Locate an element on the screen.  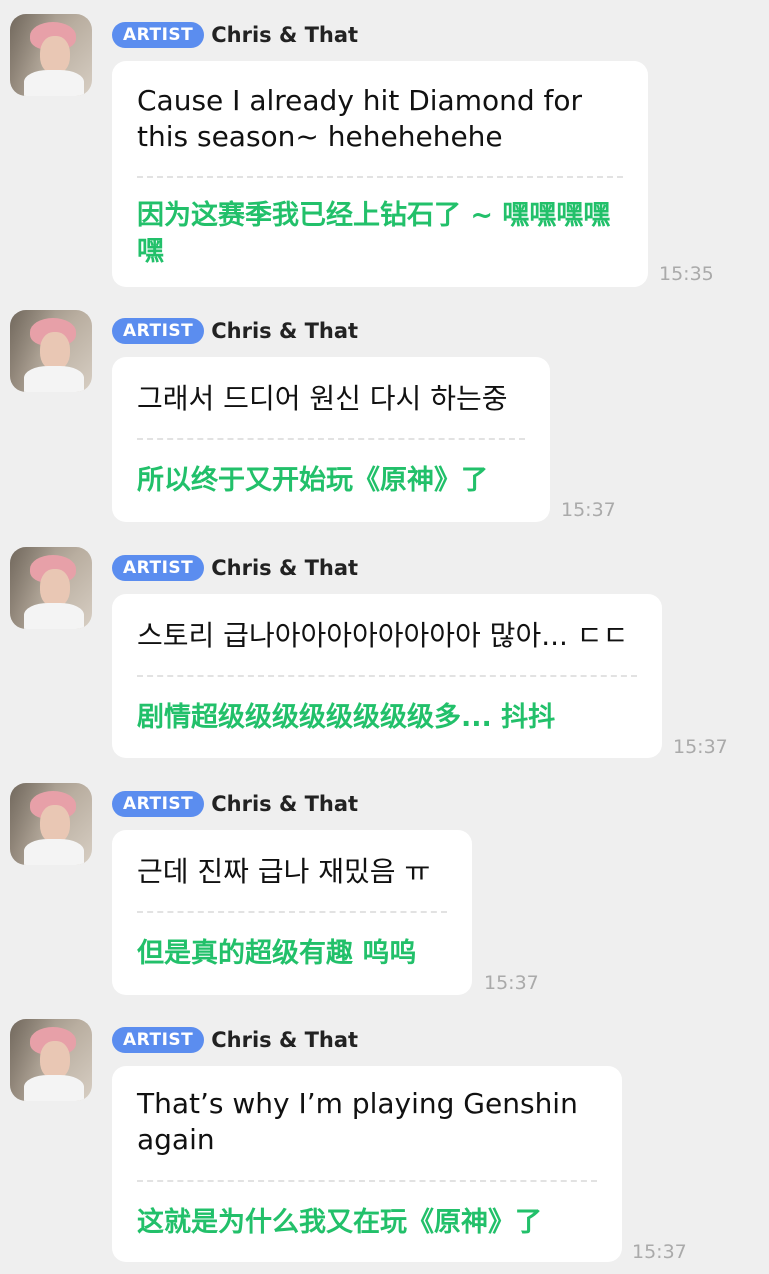
message-bubble: 근데 진짜 급나 재밌음 ㅠ 但是真的超级有趣 呜呜 is located at coordinates (292, 912).